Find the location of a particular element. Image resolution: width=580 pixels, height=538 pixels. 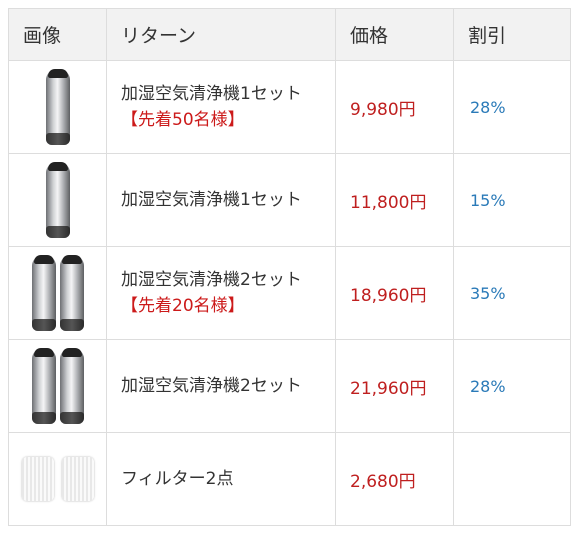

return-cell: 加湿空気清浄機2セット 【先着20名様】 is located at coordinates (221, 293).